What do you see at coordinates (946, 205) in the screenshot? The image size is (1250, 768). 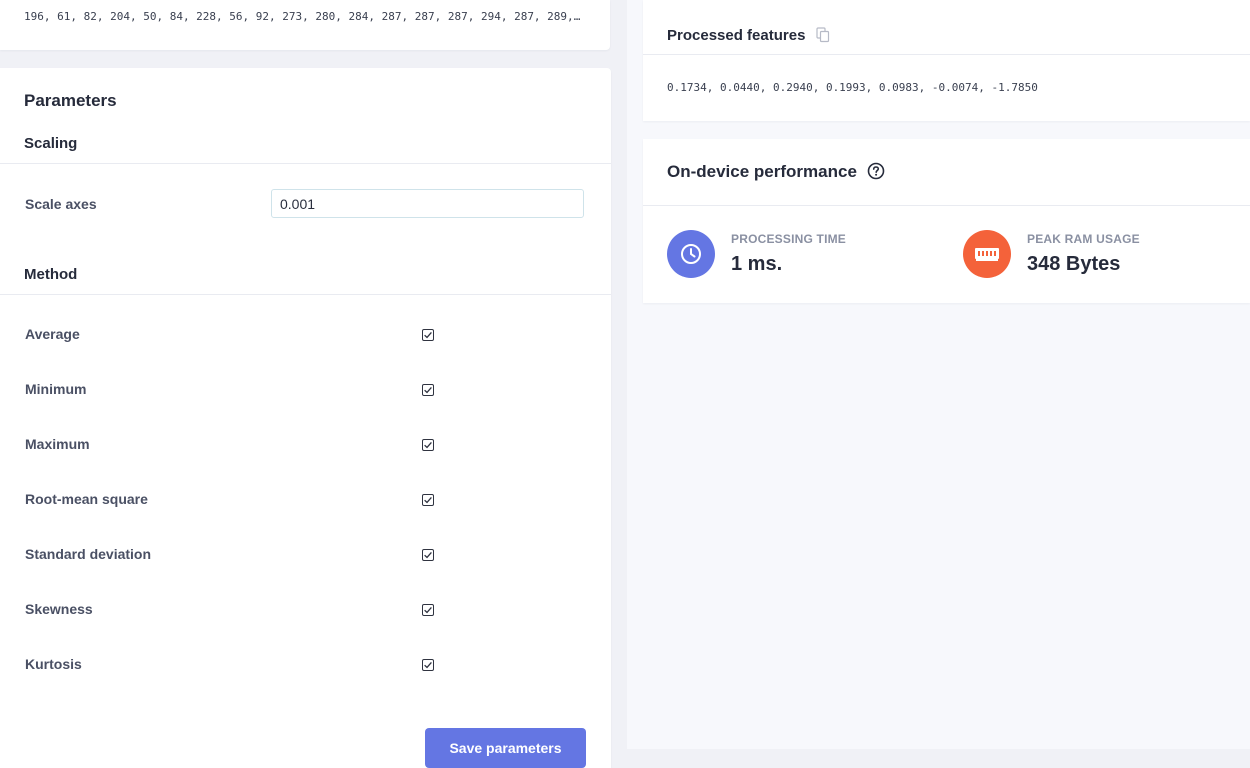 I see `performance-divider` at bounding box center [946, 205].